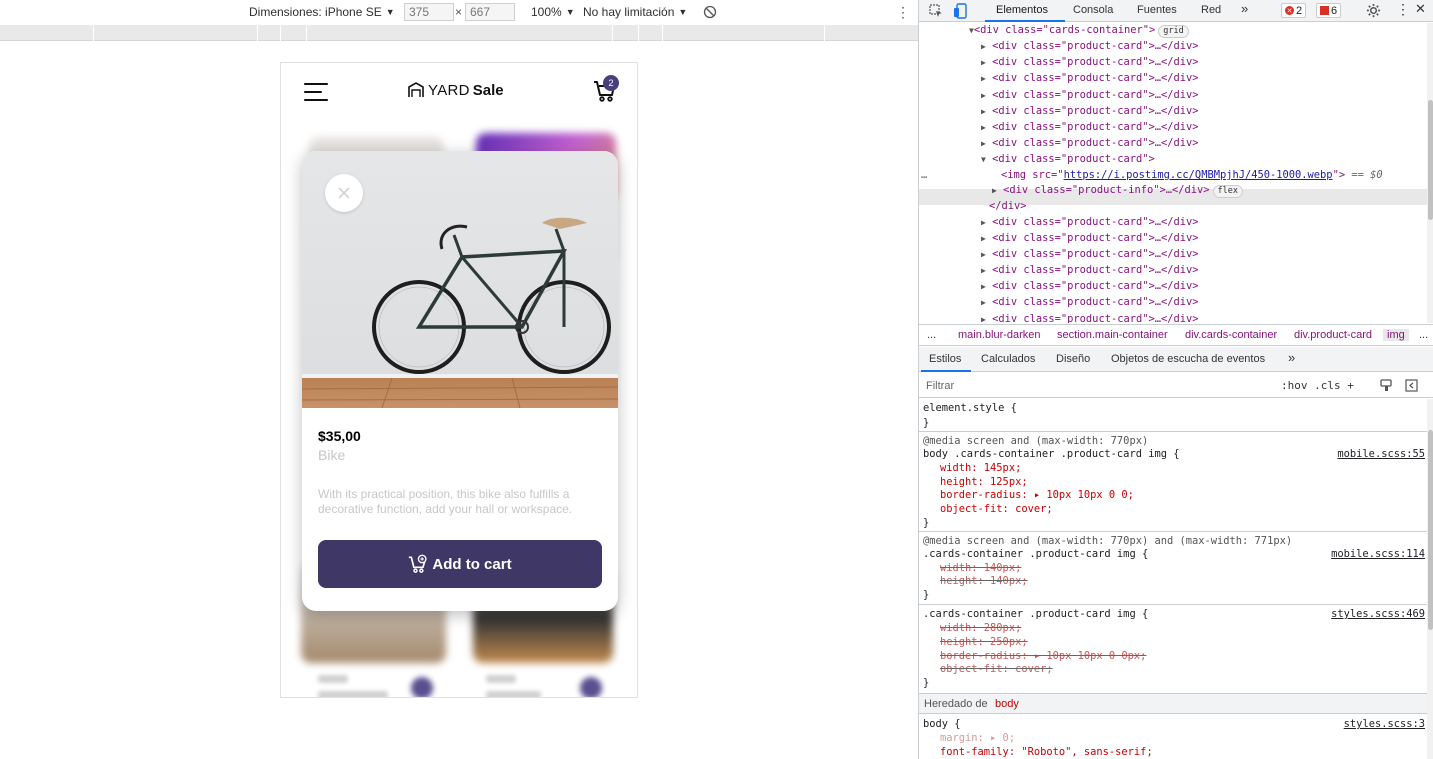 This screenshot has height=759, width=1433. I want to click on styles-scrollbar-thumb, so click(1430, 530).